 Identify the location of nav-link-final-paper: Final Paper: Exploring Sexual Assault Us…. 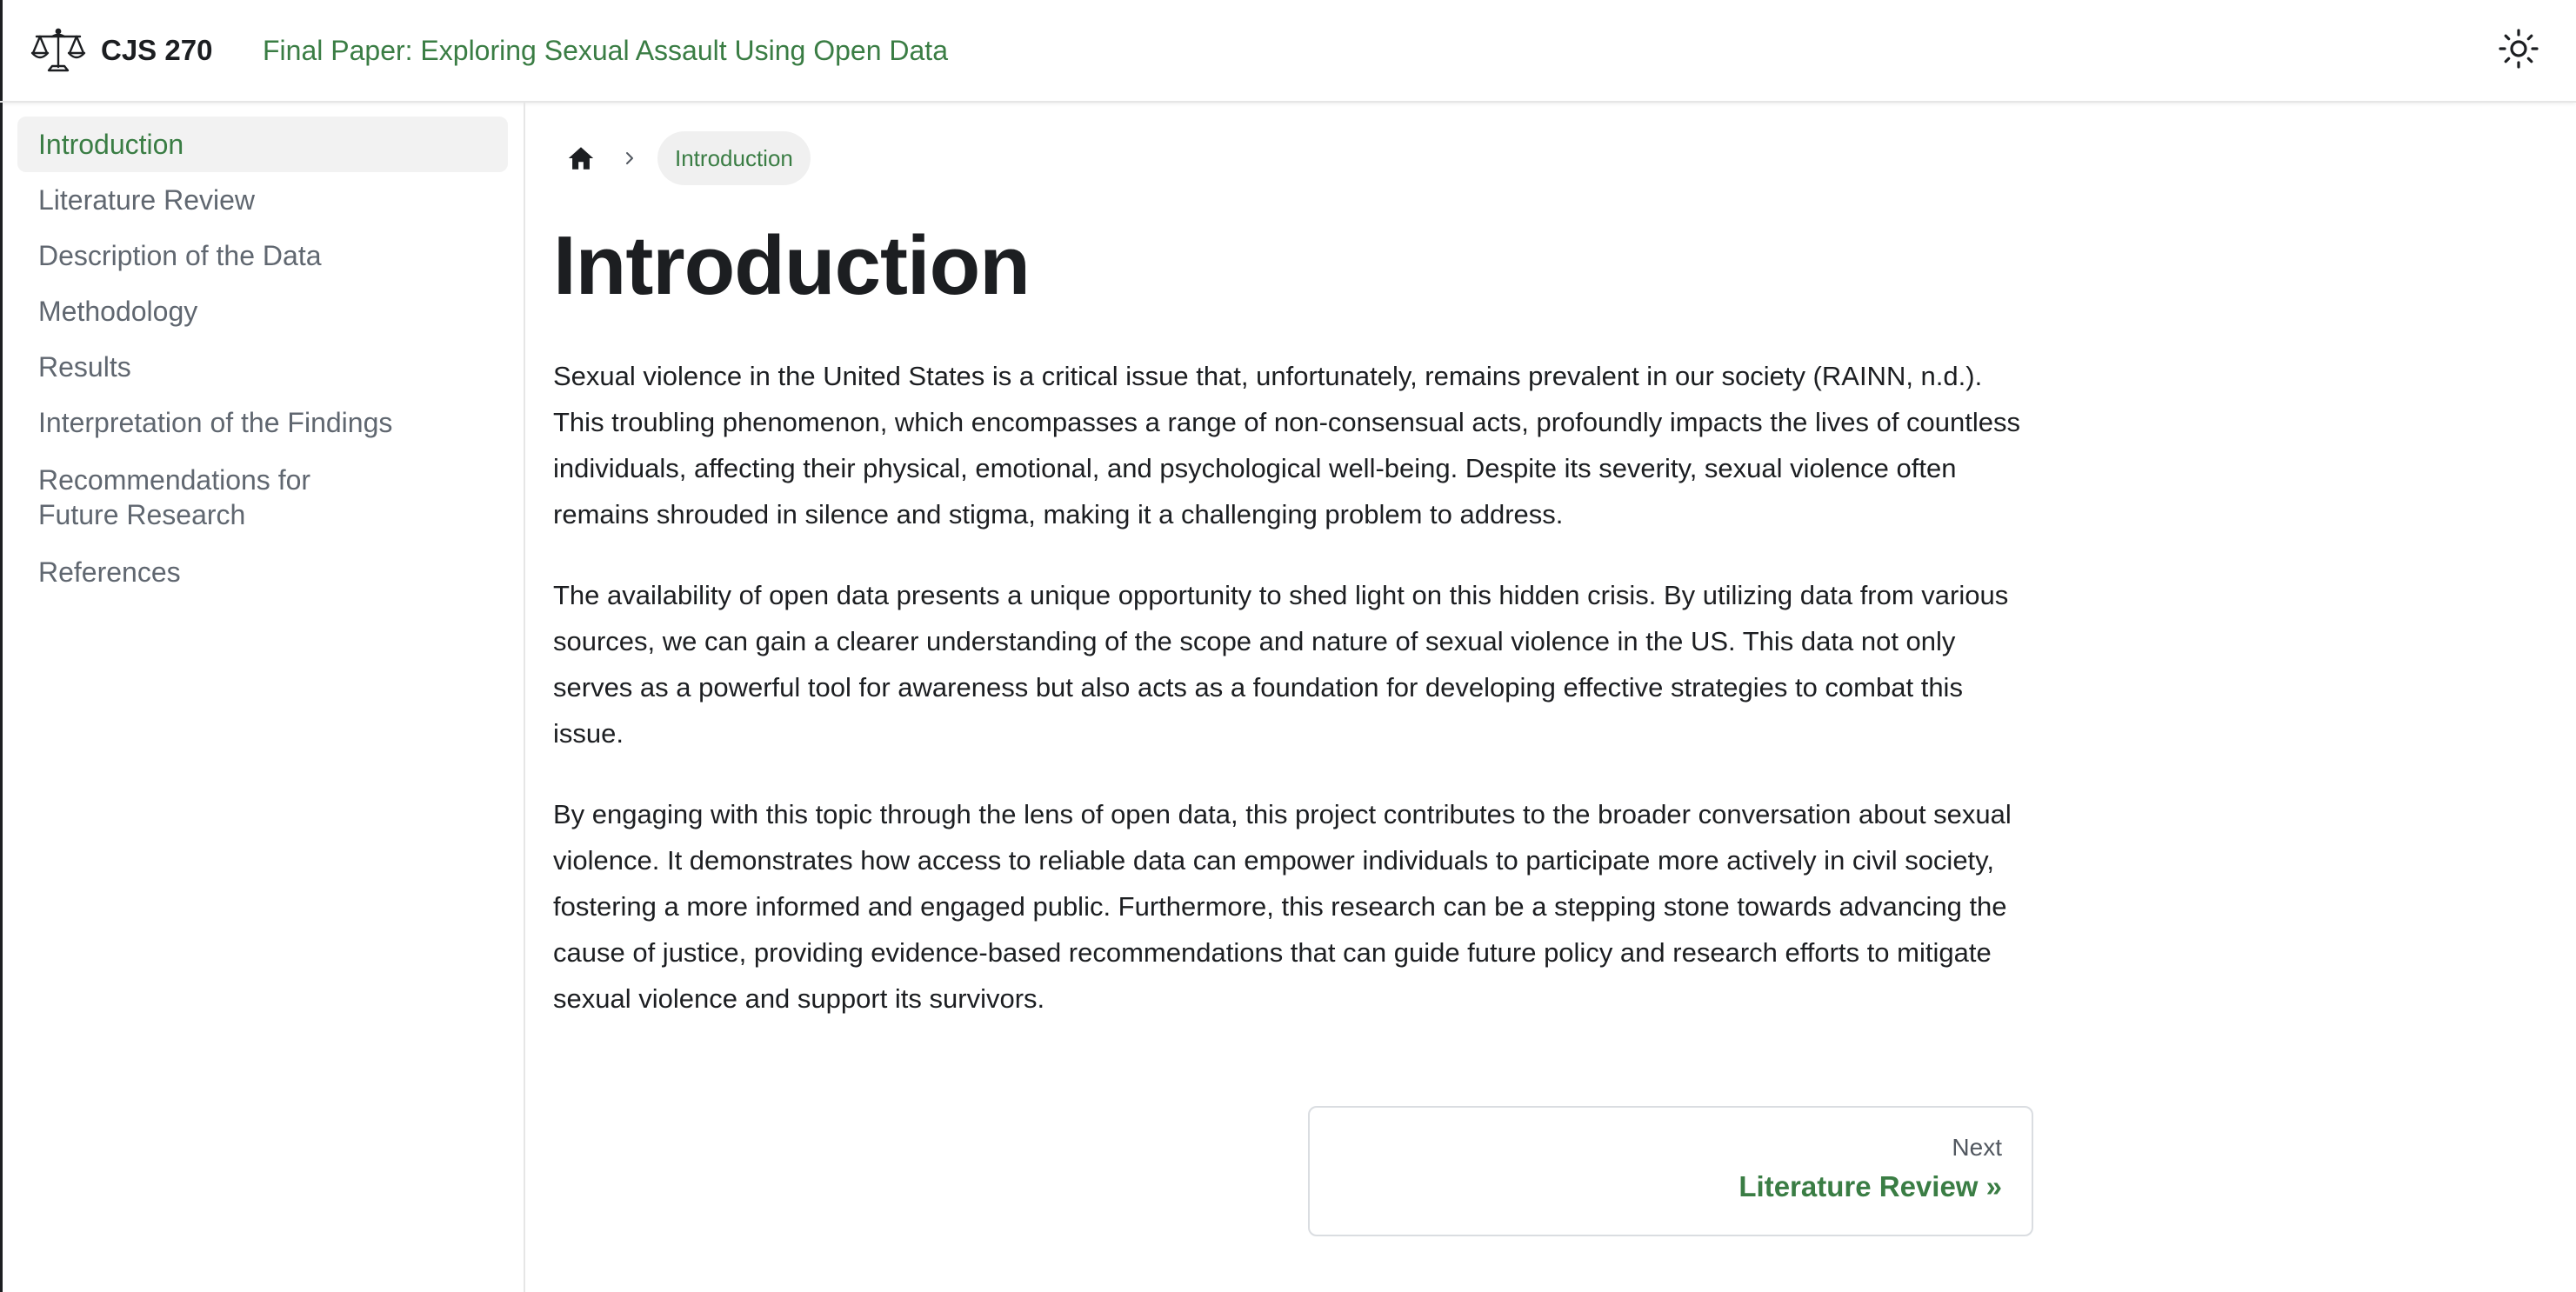
(605, 50).